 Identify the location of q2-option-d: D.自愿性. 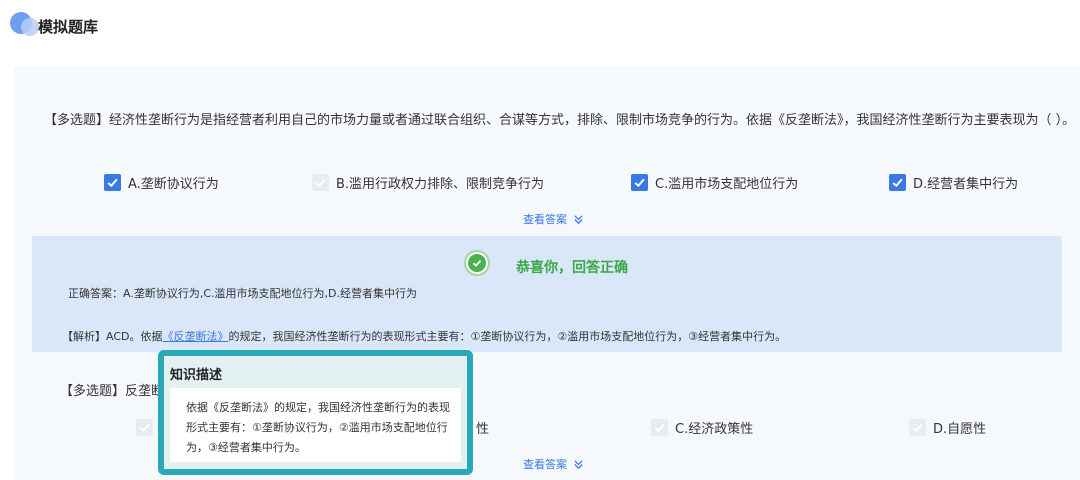
(947, 427).